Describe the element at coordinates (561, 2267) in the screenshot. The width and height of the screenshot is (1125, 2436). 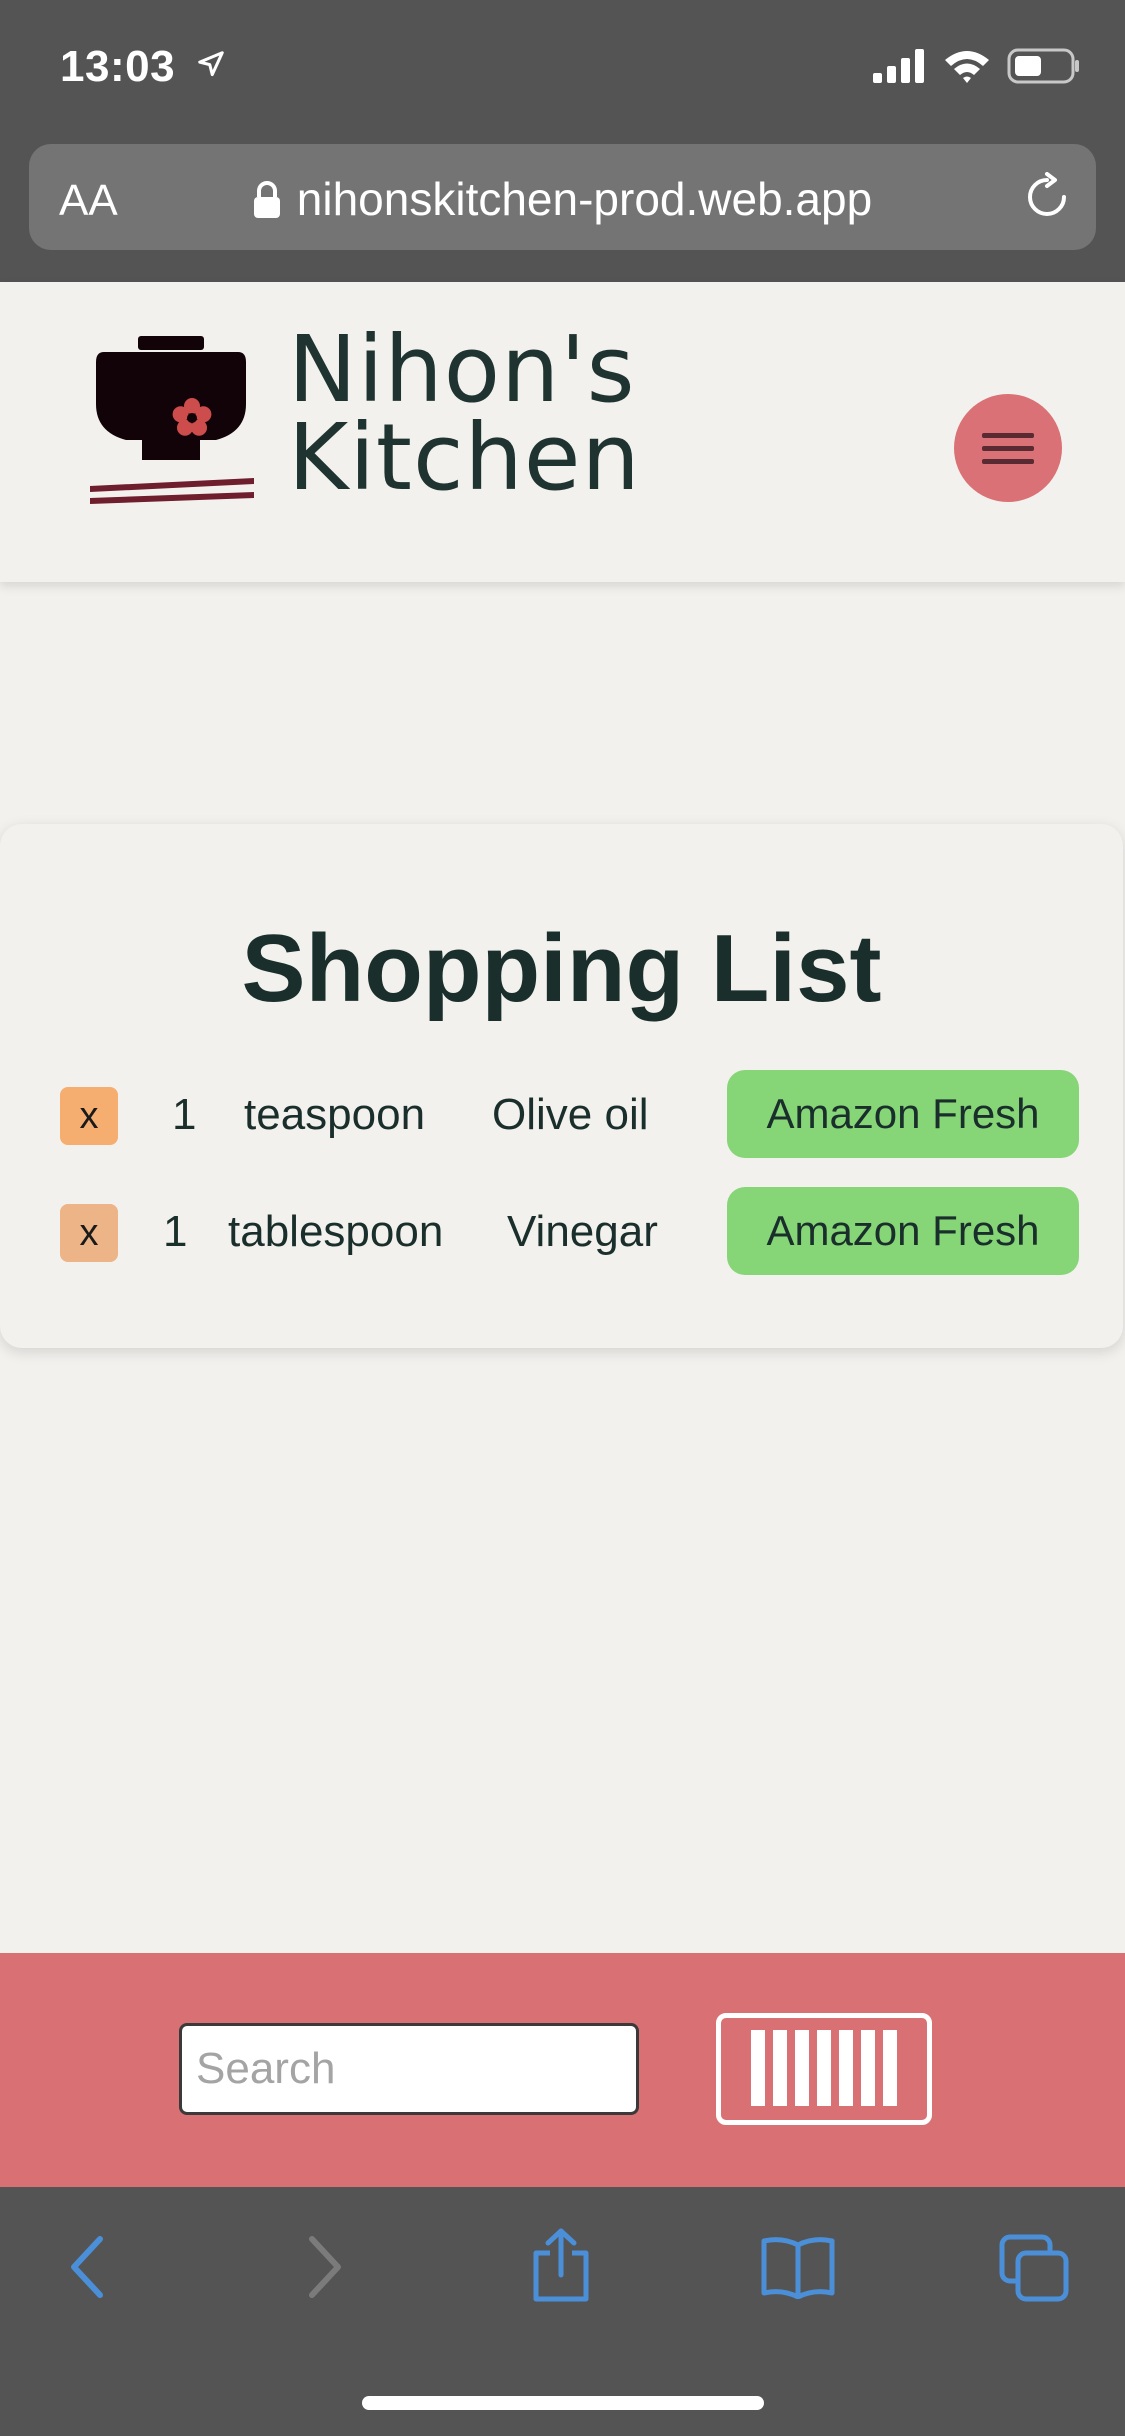
I see `share-icon` at that location.